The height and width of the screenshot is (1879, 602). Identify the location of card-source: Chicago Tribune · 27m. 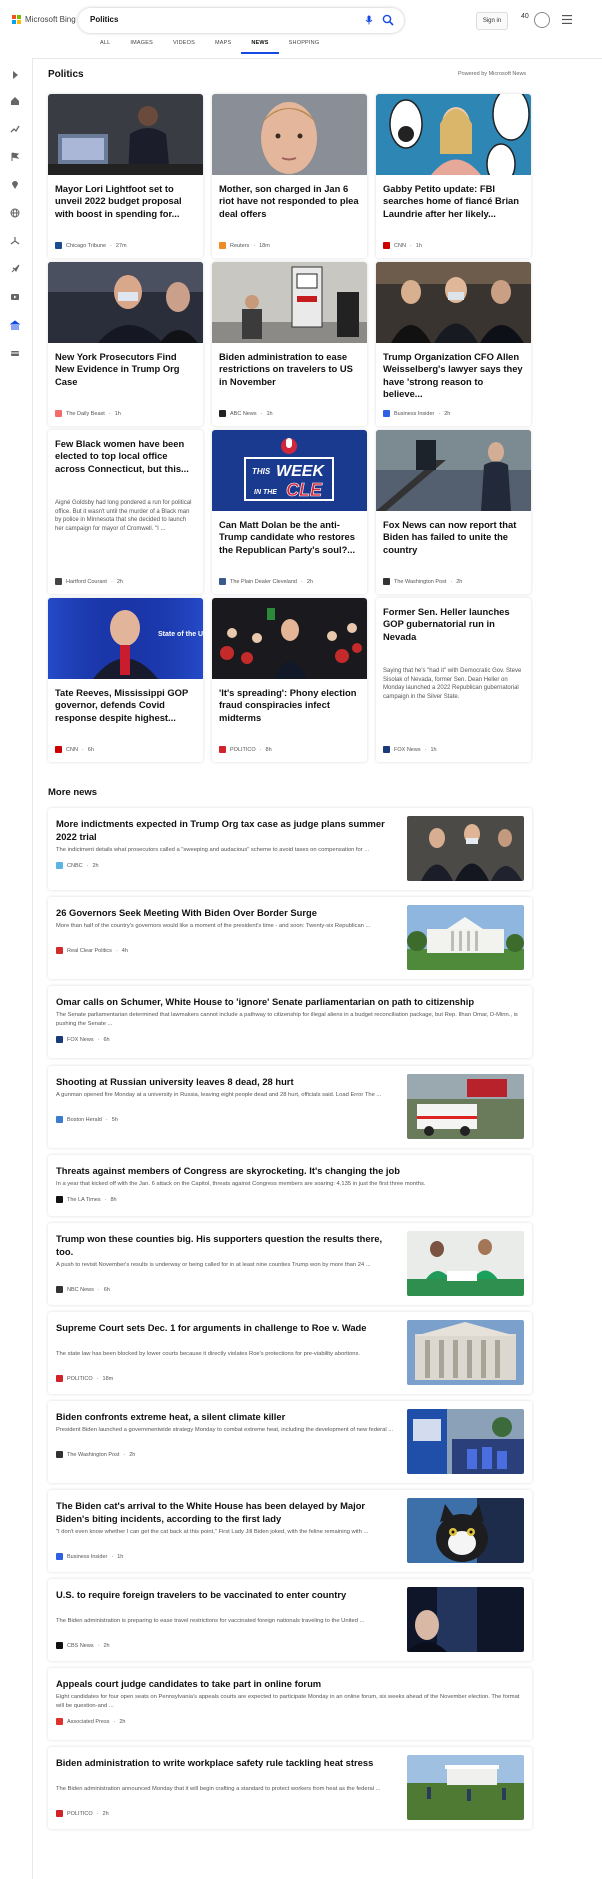
(91, 245).